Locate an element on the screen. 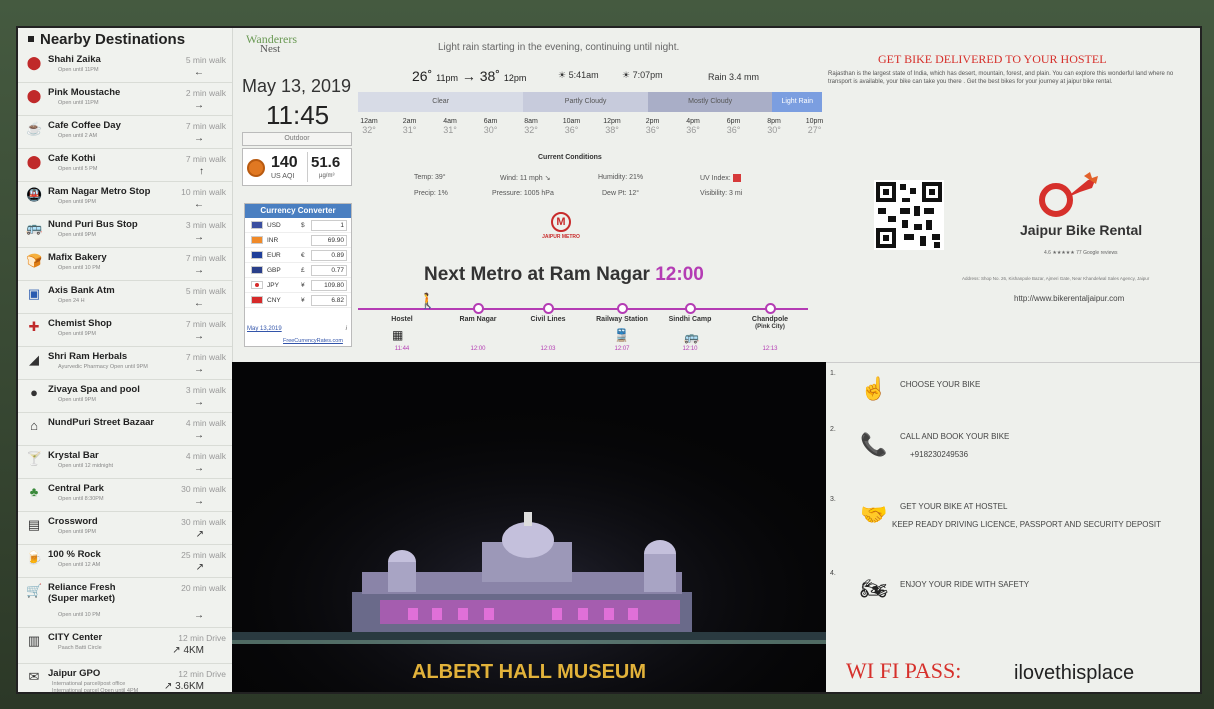 Image resolution: width=1214 pixels, height=709 pixels. hour-forecast: 10pm 27° is located at coordinates (815, 126).